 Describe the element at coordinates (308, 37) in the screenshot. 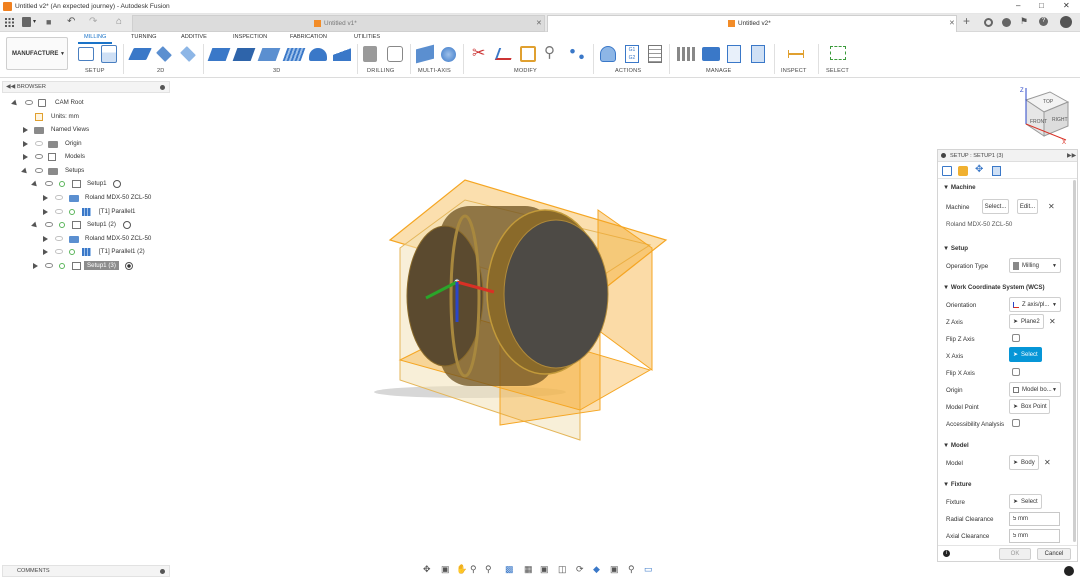

I see `tab-fabrication: FABRICATION` at that location.